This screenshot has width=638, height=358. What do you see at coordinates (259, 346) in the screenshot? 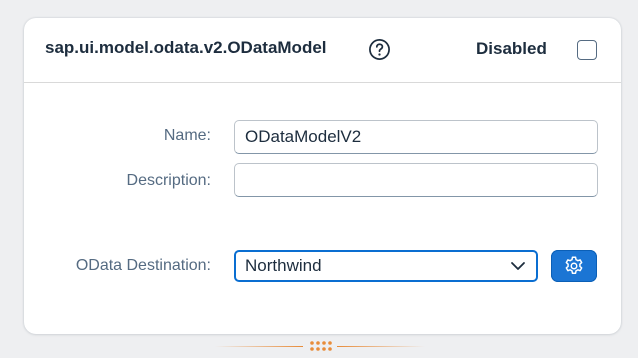
I see `resize-line-left` at bounding box center [259, 346].